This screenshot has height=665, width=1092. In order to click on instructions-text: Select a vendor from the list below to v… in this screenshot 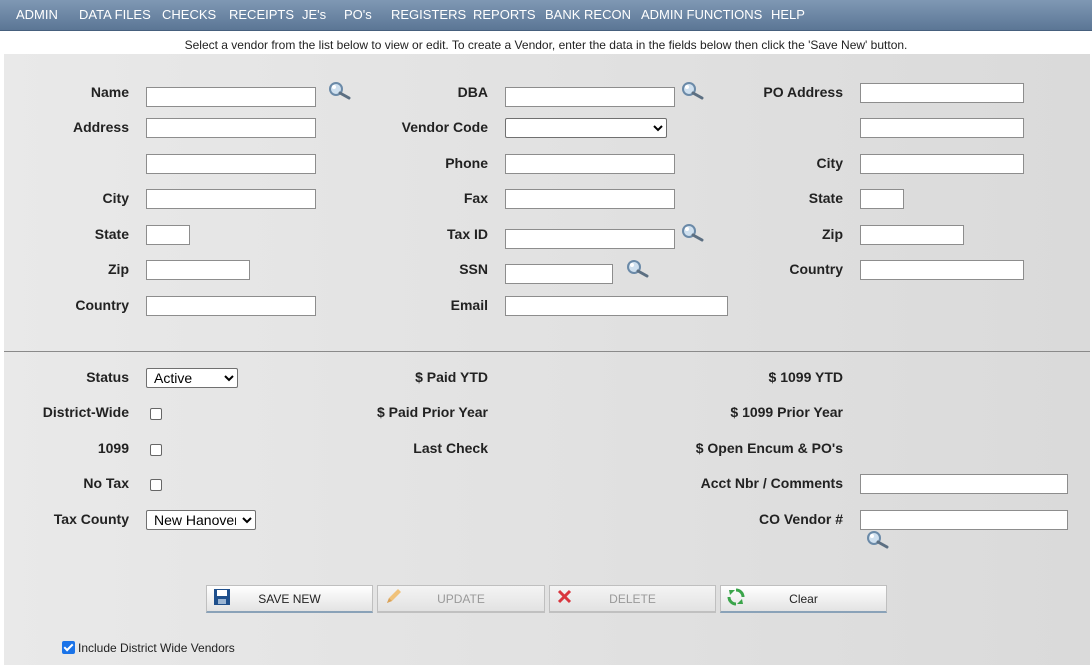, I will do `click(546, 45)`.